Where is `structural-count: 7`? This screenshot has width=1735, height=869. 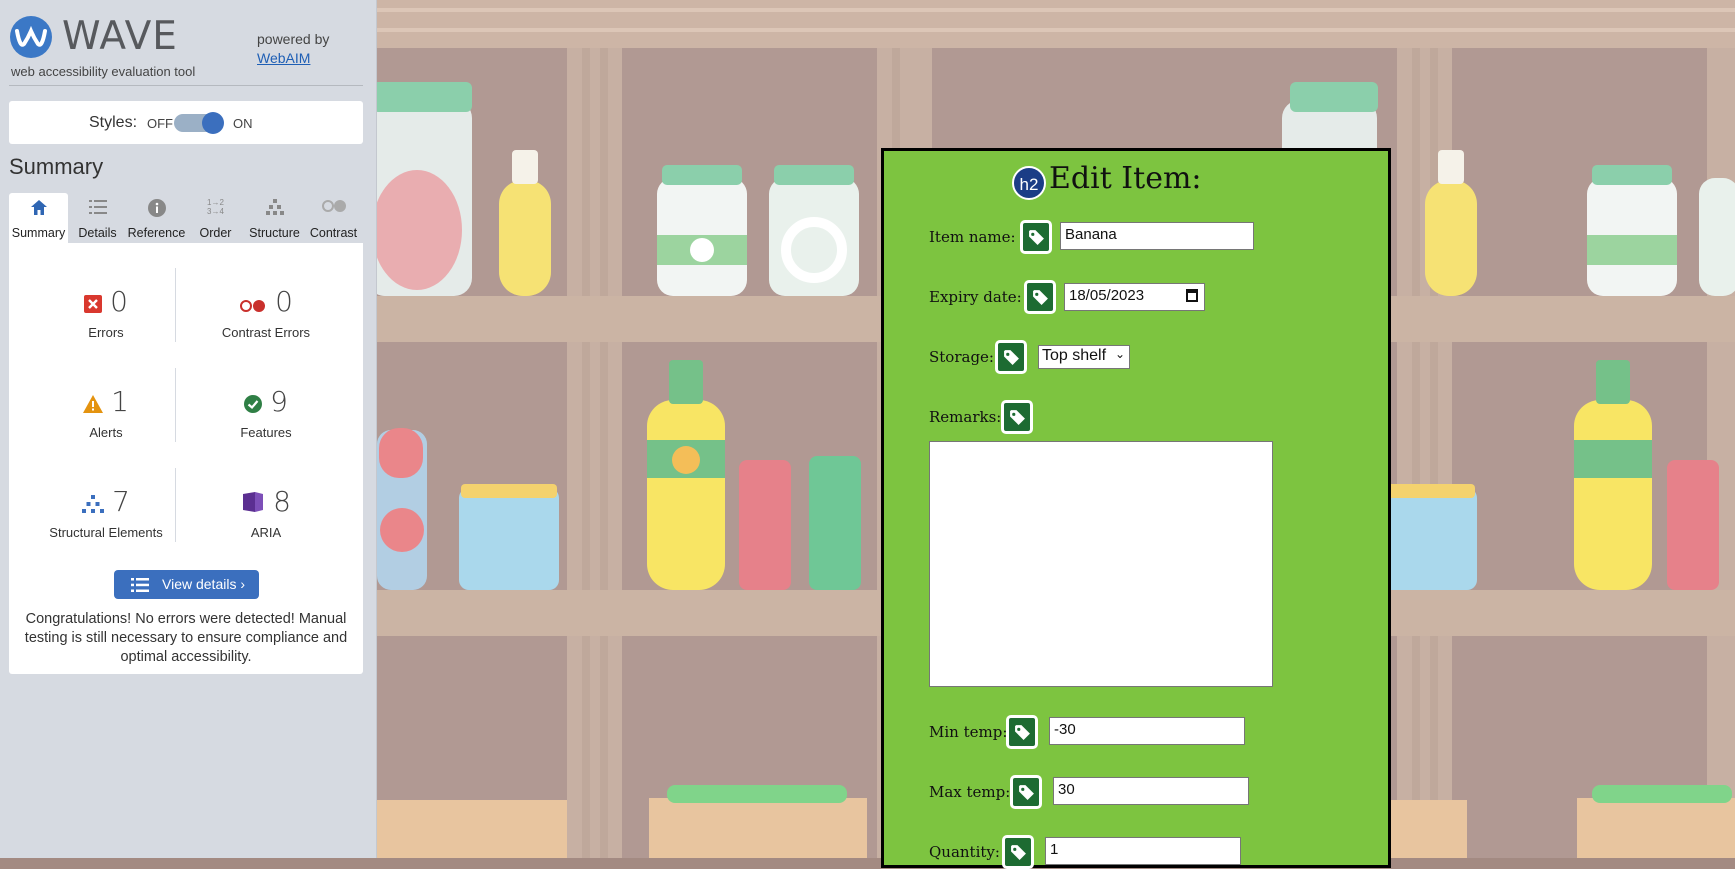 structural-count: 7 is located at coordinates (121, 501).